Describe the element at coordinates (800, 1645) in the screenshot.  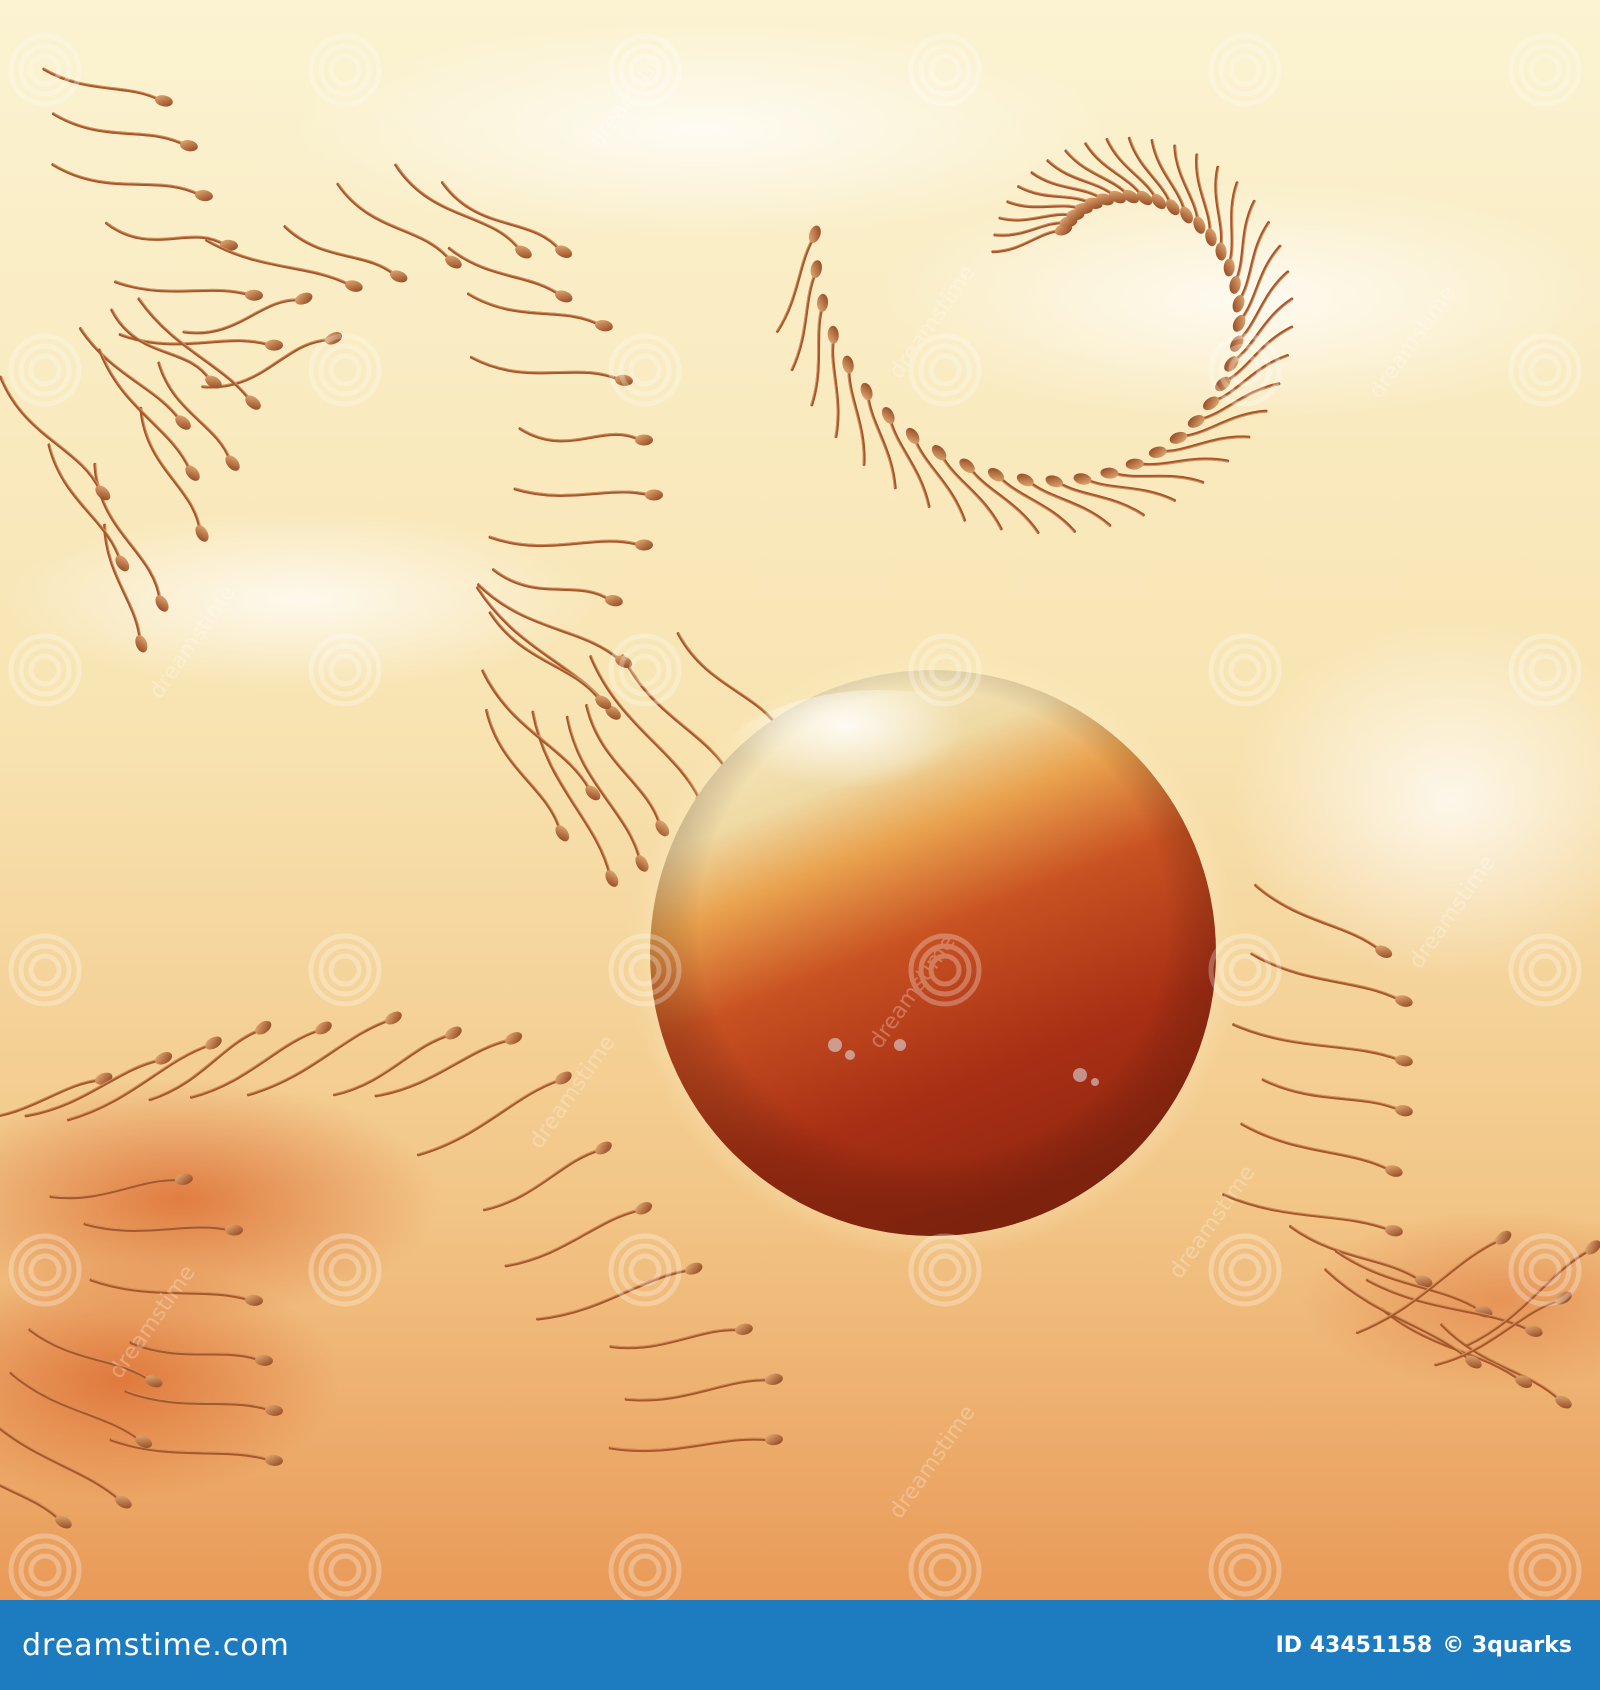
I see `stock-footer-bar: dreamstime.com ID 43451158 © 3quarks` at that location.